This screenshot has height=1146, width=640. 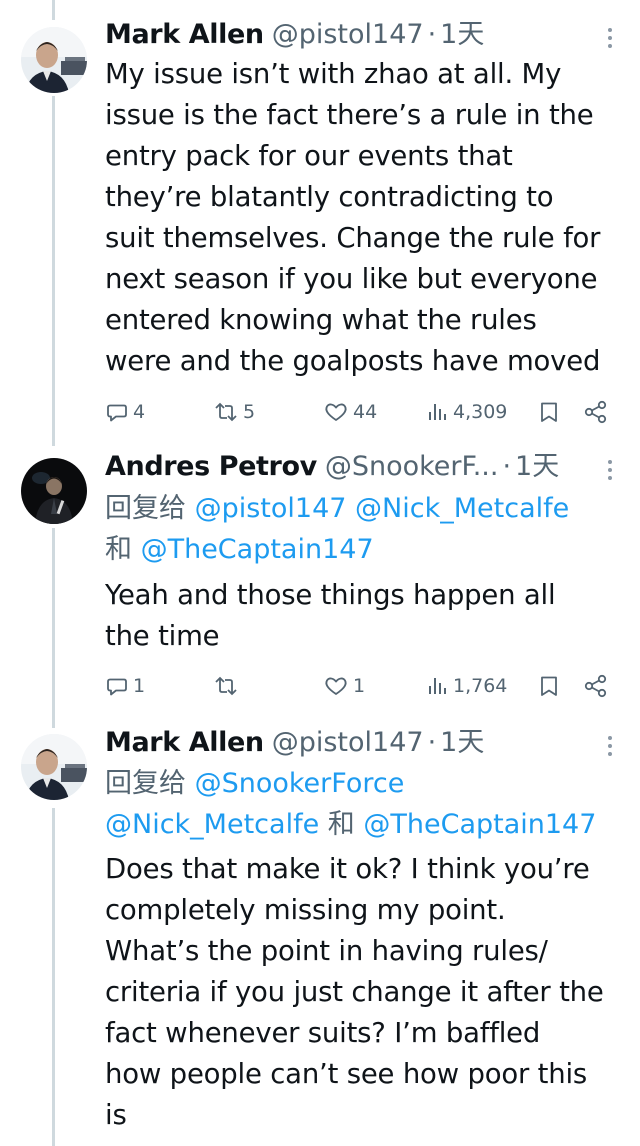 I want to click on views-button: 1,764, so click(x=467, y=686).